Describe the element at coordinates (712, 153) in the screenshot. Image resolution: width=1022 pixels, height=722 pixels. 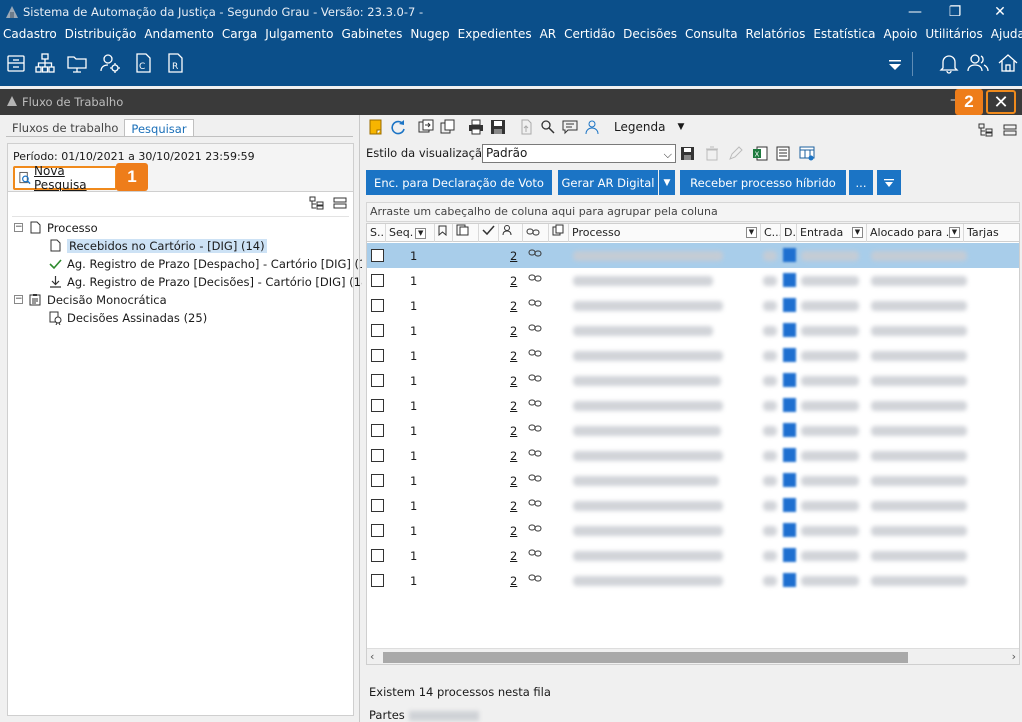
I see `delete-disabled-icon` at that location.